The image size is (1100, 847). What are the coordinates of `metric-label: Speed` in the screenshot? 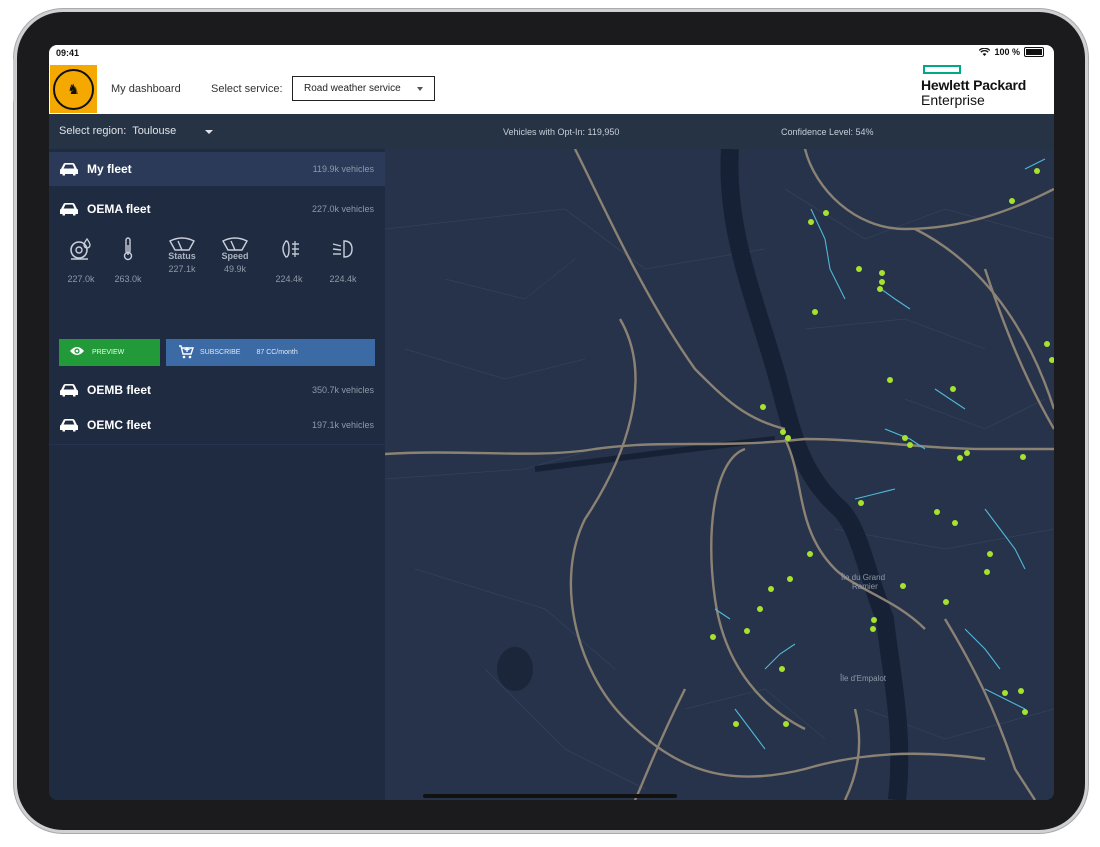 It's located at (235, 256).